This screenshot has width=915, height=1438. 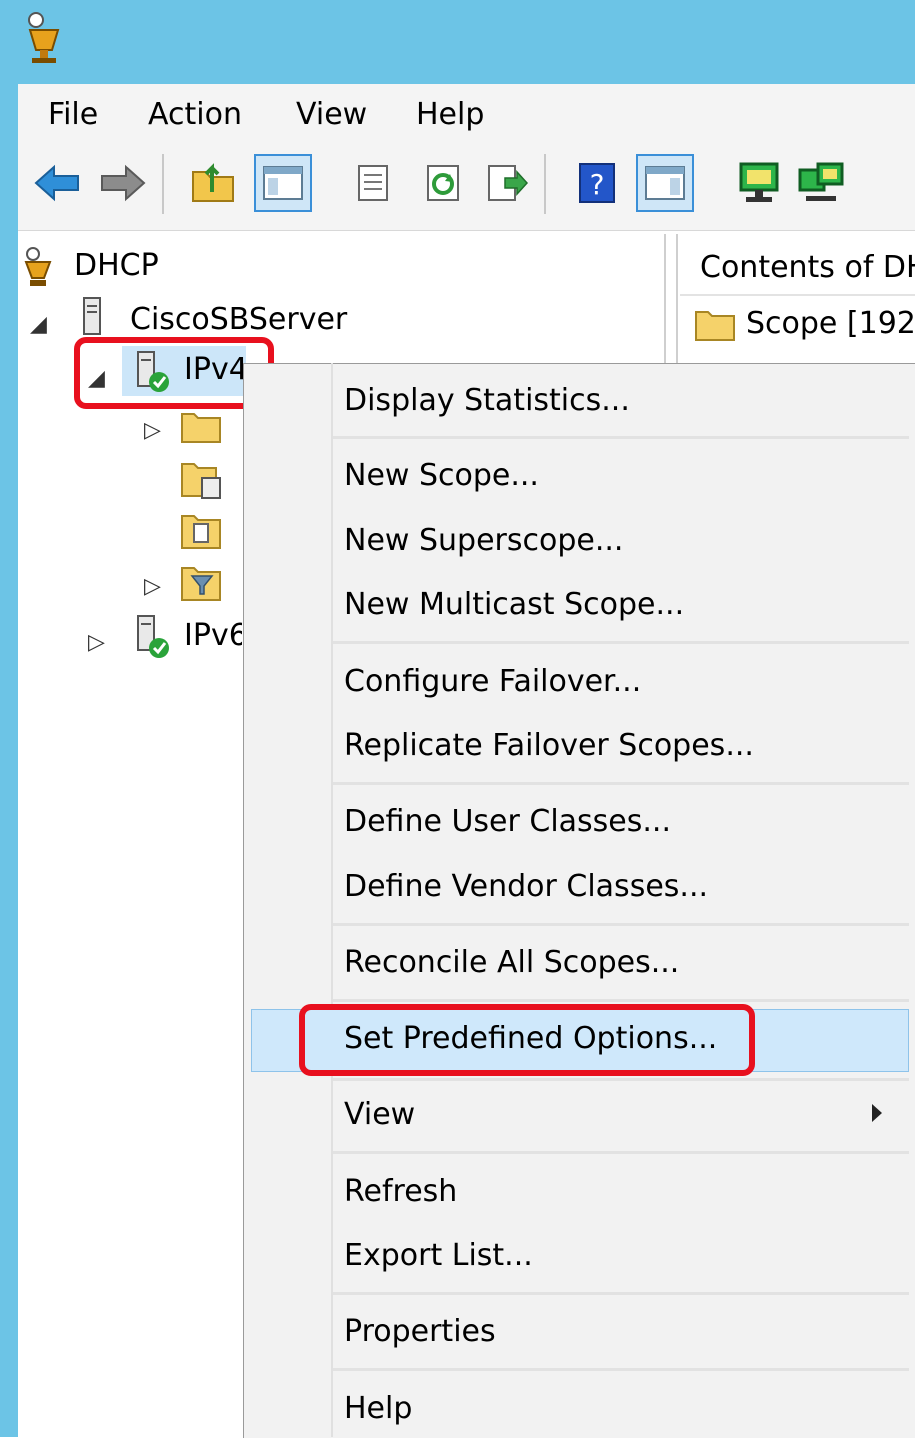 What do you see at coordinates (9, 718) in the screenshot?
I see `window-border` at bounding box center [9, 718].